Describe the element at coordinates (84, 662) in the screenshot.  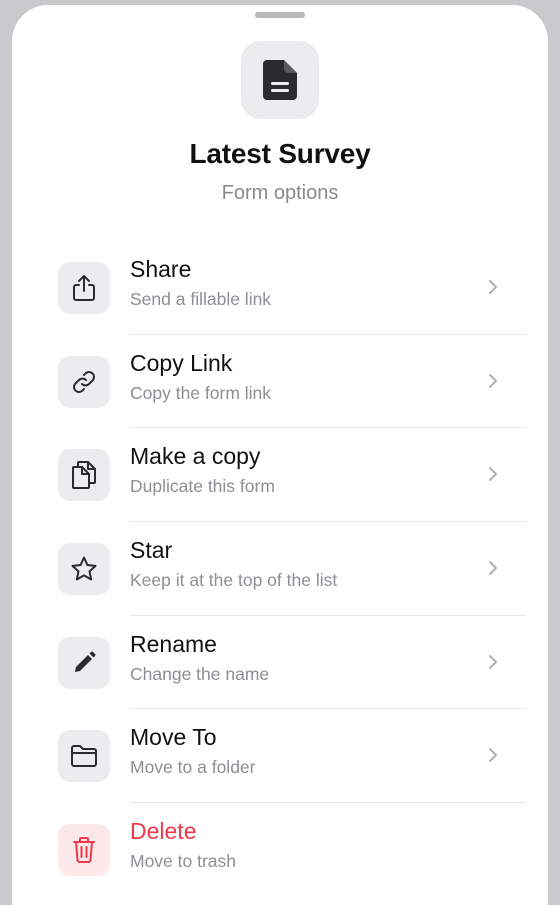
I see `pencil-icon` at that location.